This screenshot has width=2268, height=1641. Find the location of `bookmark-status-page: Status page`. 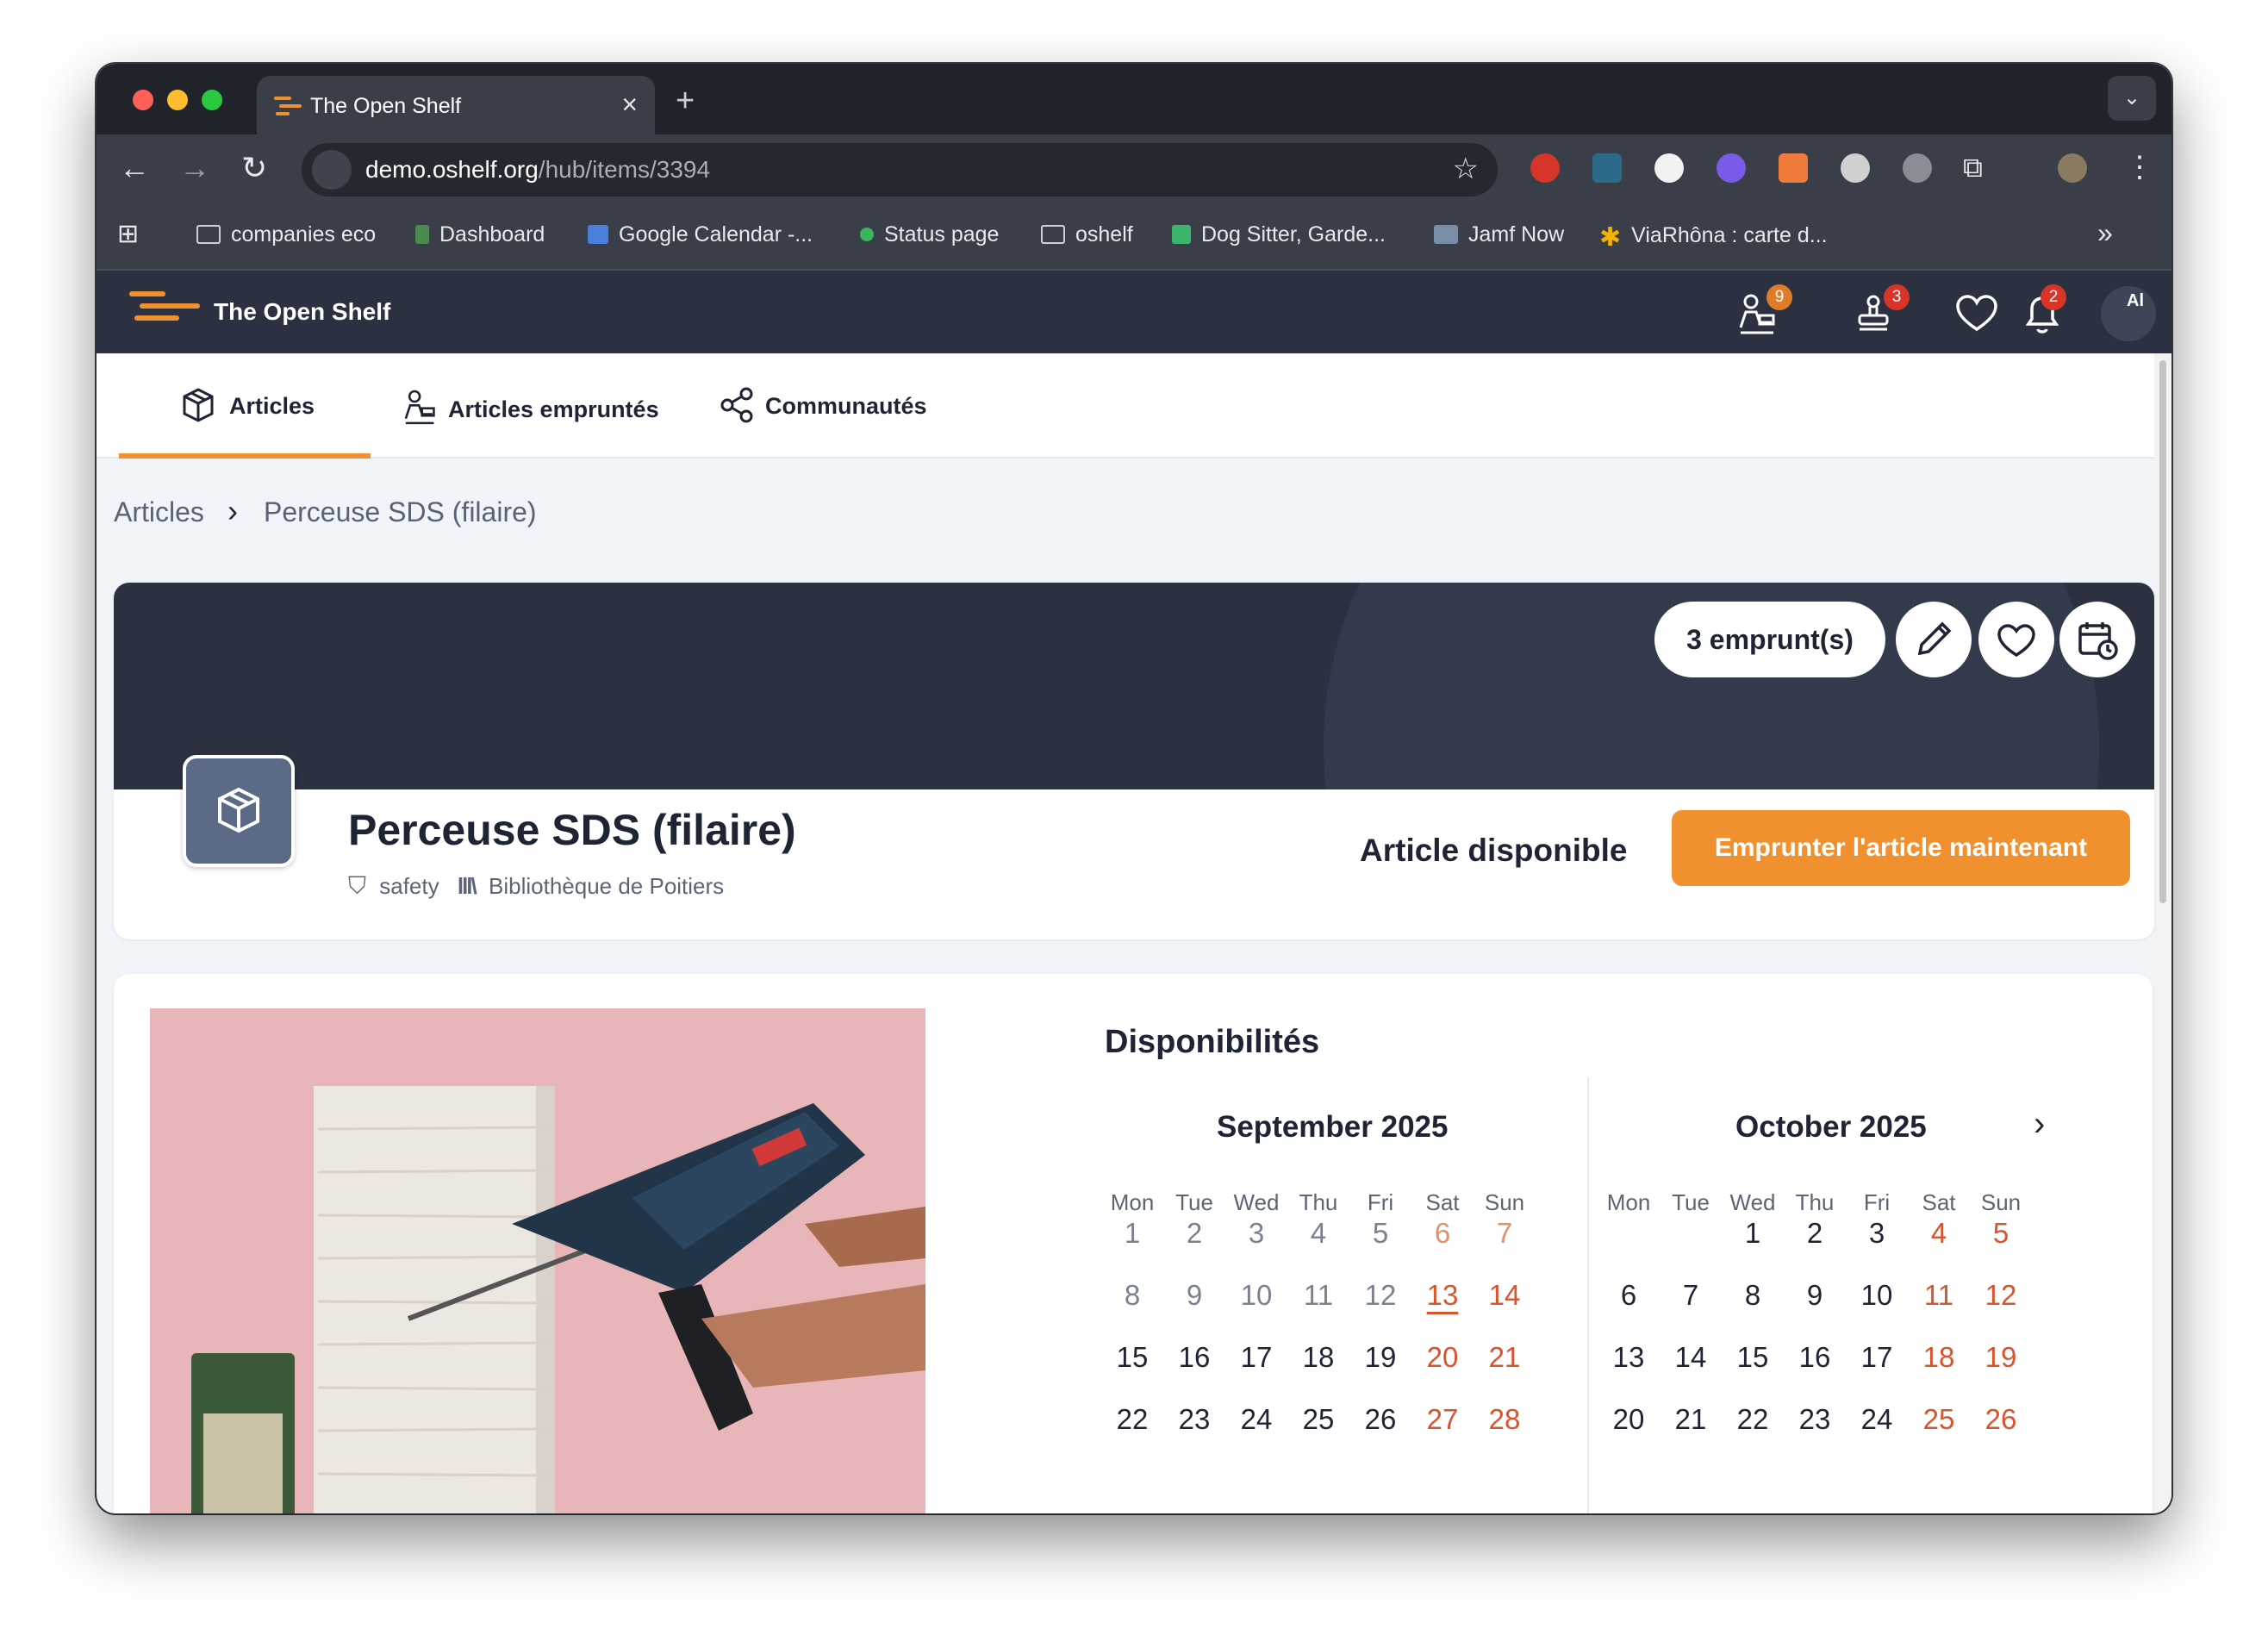

bookmark-status-page: Status page is located at coordinates (929, 234).